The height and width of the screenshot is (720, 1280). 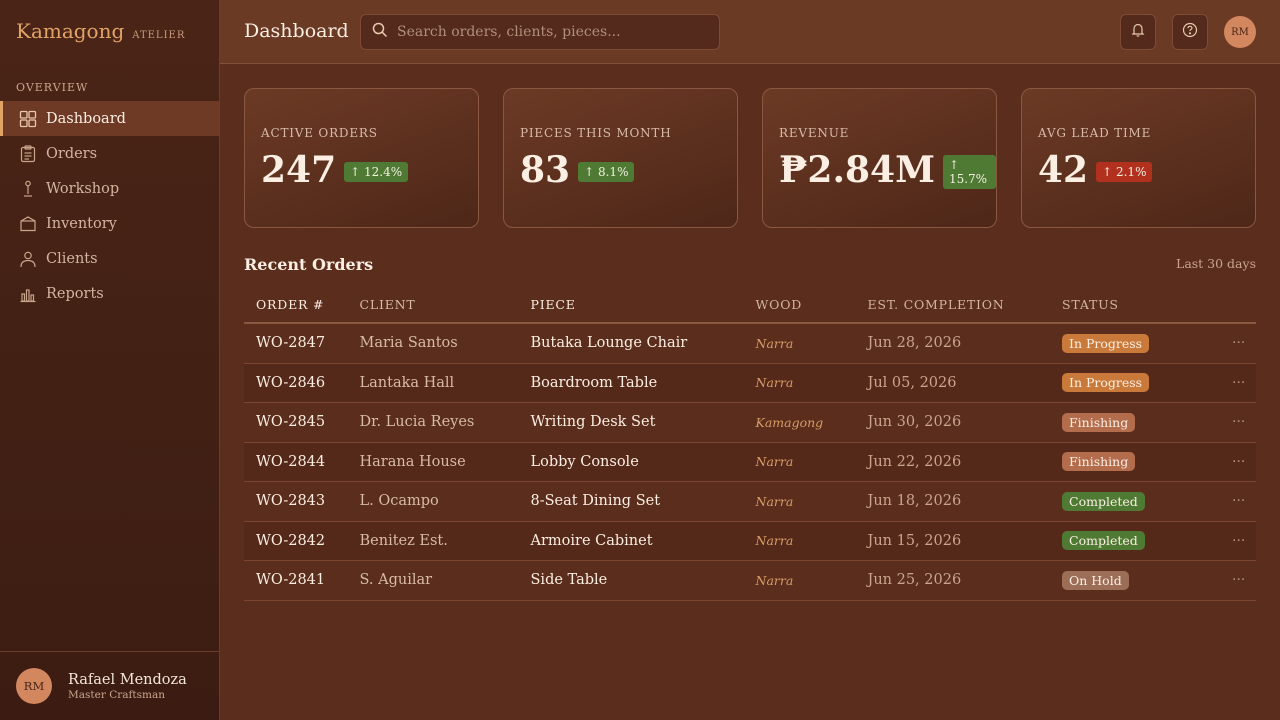 I want to click on page-title: Dashboard, so click(x=296, y=31).